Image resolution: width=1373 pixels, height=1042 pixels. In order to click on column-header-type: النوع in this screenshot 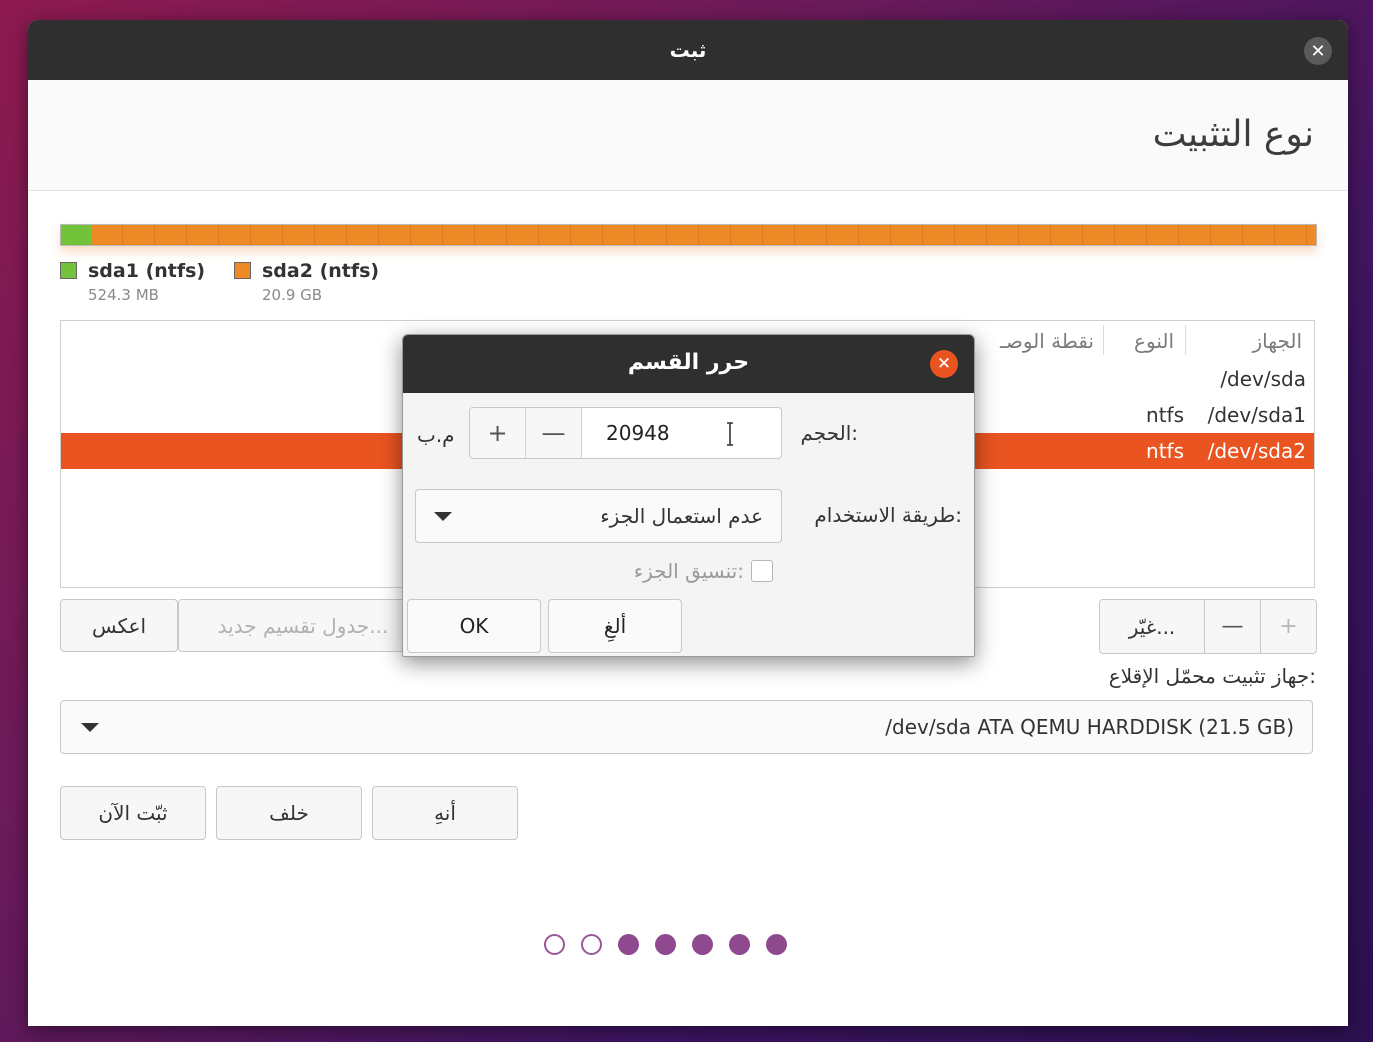, I will do `click(1154, 341)`.